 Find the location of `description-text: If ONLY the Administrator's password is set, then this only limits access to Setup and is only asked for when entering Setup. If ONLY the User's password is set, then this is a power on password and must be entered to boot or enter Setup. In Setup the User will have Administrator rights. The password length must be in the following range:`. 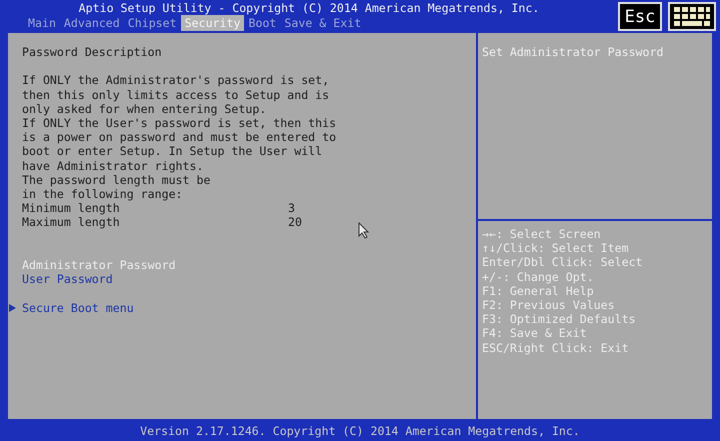

description-text: If ONLY the Administrator's password is set, then this only limits access to Setup and is only asked for when entering Setup. If ONLY the User's password is set, then this is a power on password and must be entered to boot or enter Setup. In Setup the User will have Administrator rights. The password length must be in the following range: is located at coordinates (180, 137).